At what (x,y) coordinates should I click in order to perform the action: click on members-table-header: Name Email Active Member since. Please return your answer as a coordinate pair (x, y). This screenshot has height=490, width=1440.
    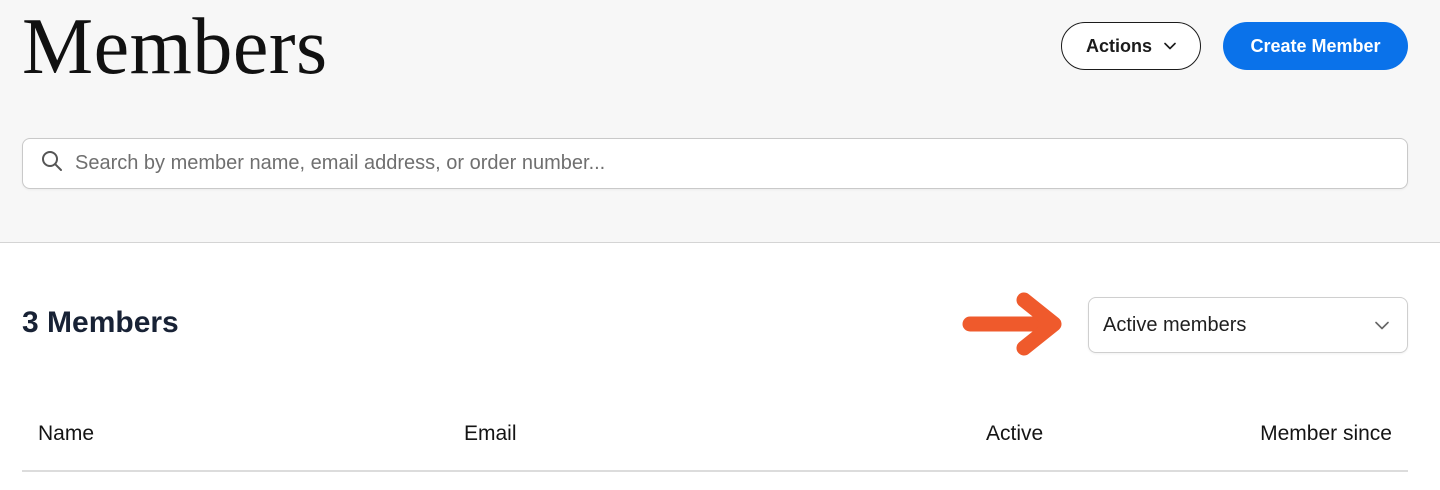
    Looking at the image, I should click on (715, 442).